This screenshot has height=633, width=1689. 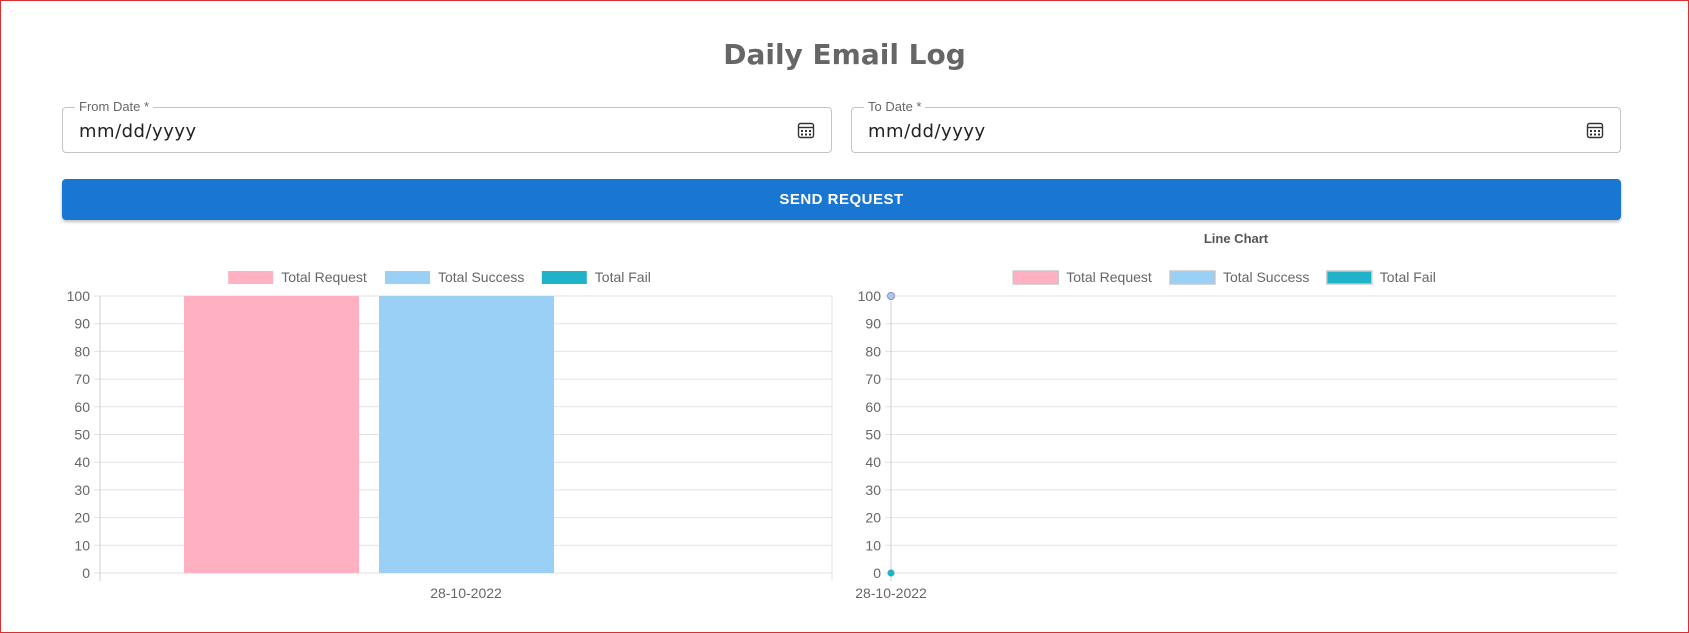 I want to click on page-title: Daily Email Log, so click(x=844, y=54).